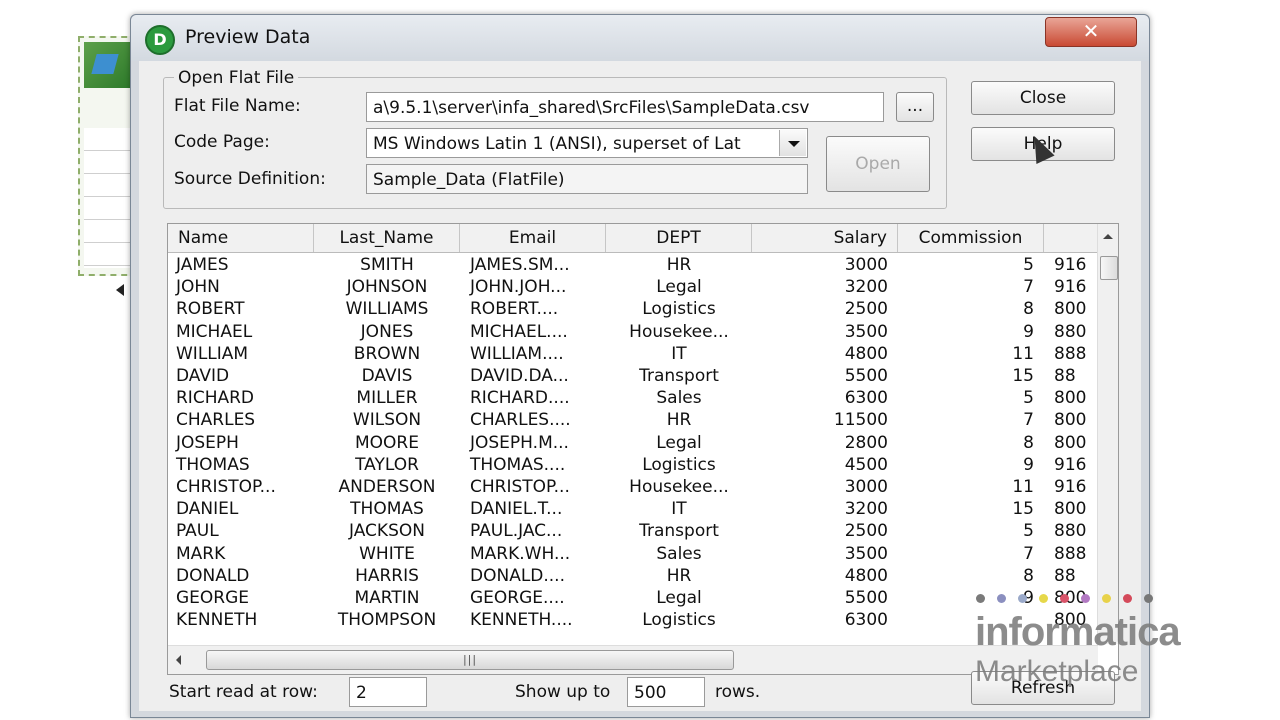 The height and width of the screenshot is (720, 1280). What do you see at coordinates (825, 238) in the screenshot?
I see `column-header-salary: Salary` at bounding box center [825, 238].